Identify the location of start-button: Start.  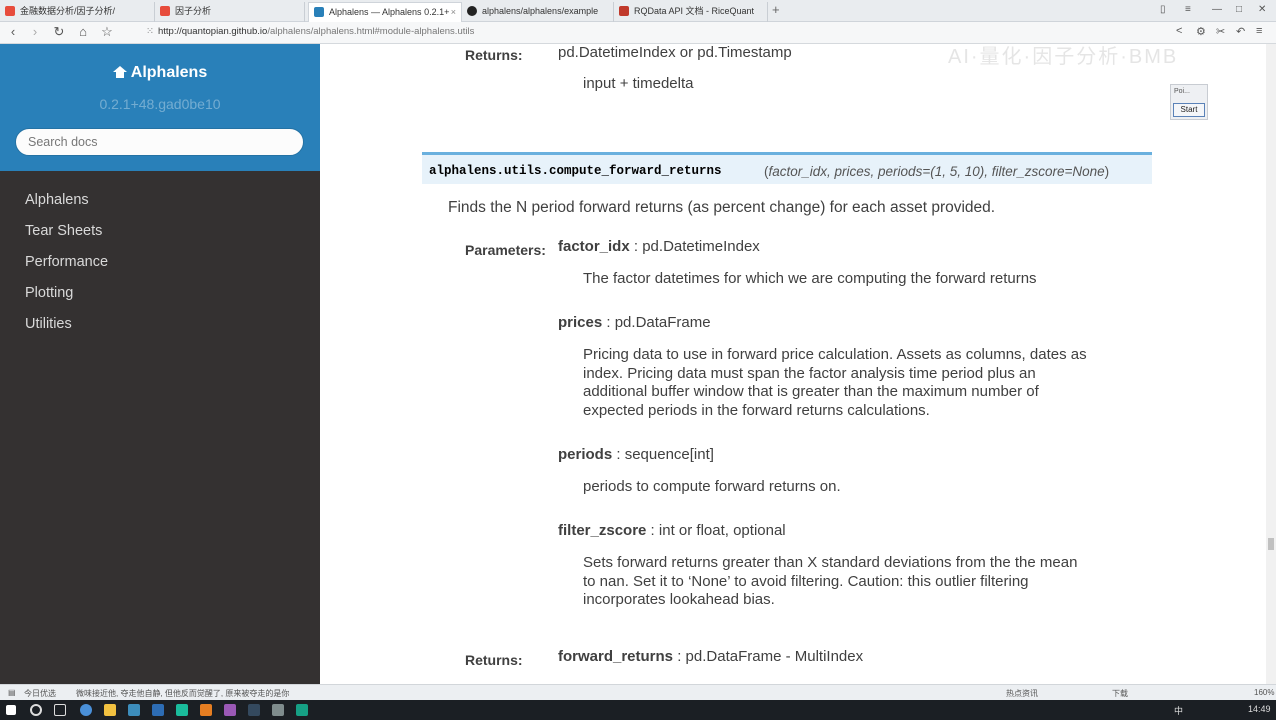
(1189, 110).